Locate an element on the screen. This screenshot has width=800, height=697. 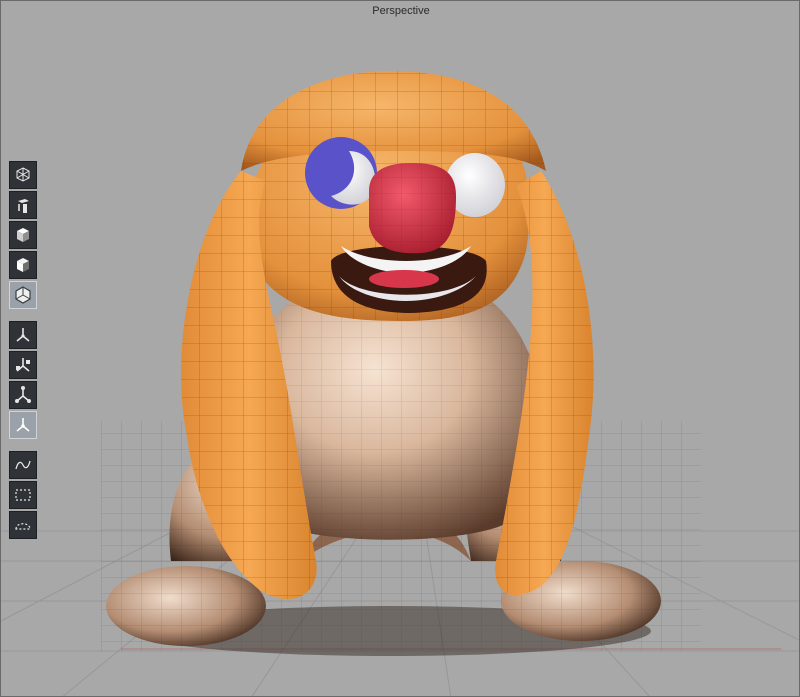
points-cube-icon is located at coordinates (23, 206).